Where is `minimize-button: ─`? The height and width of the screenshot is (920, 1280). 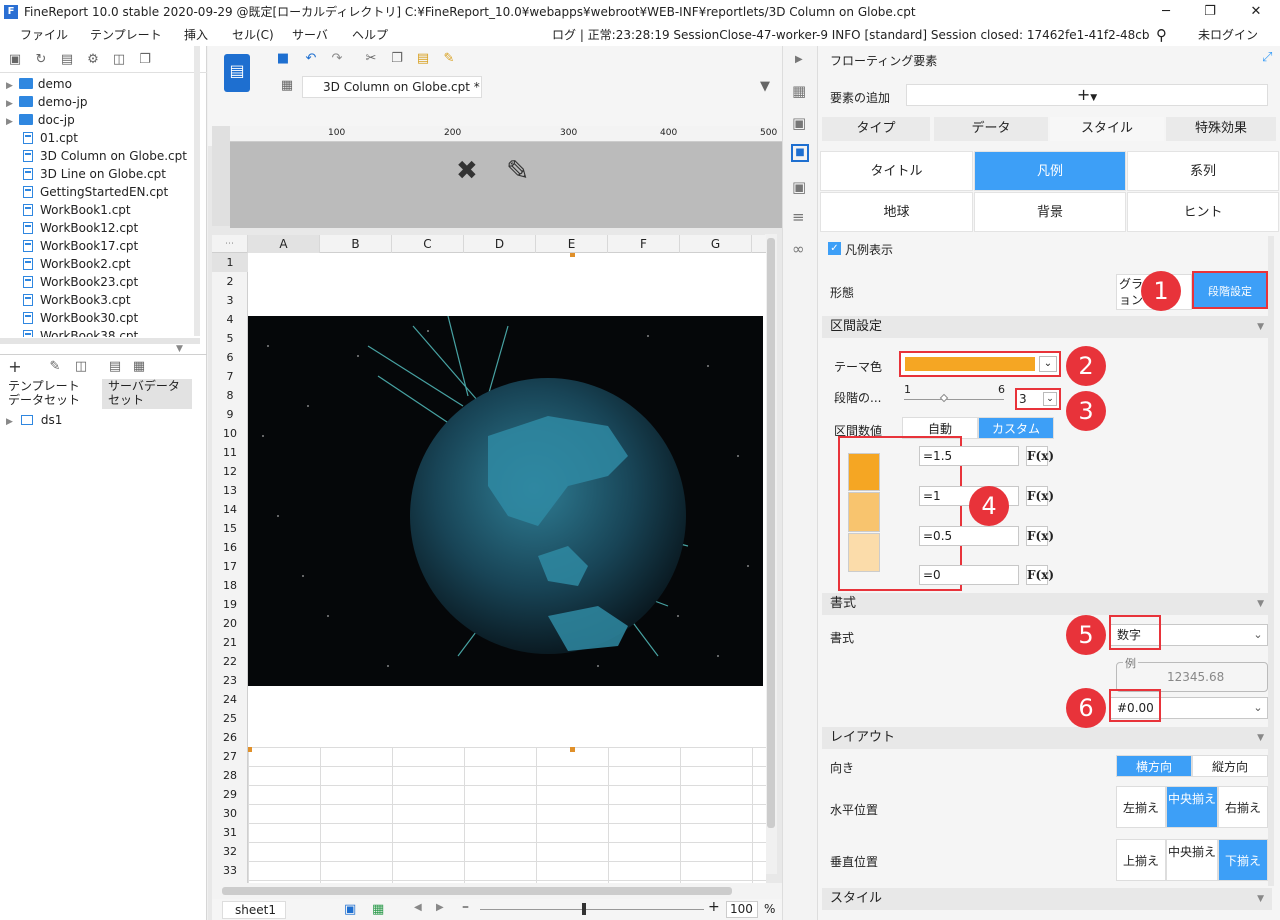 minimize-button: ─ is located at coordinates (1166, 12).